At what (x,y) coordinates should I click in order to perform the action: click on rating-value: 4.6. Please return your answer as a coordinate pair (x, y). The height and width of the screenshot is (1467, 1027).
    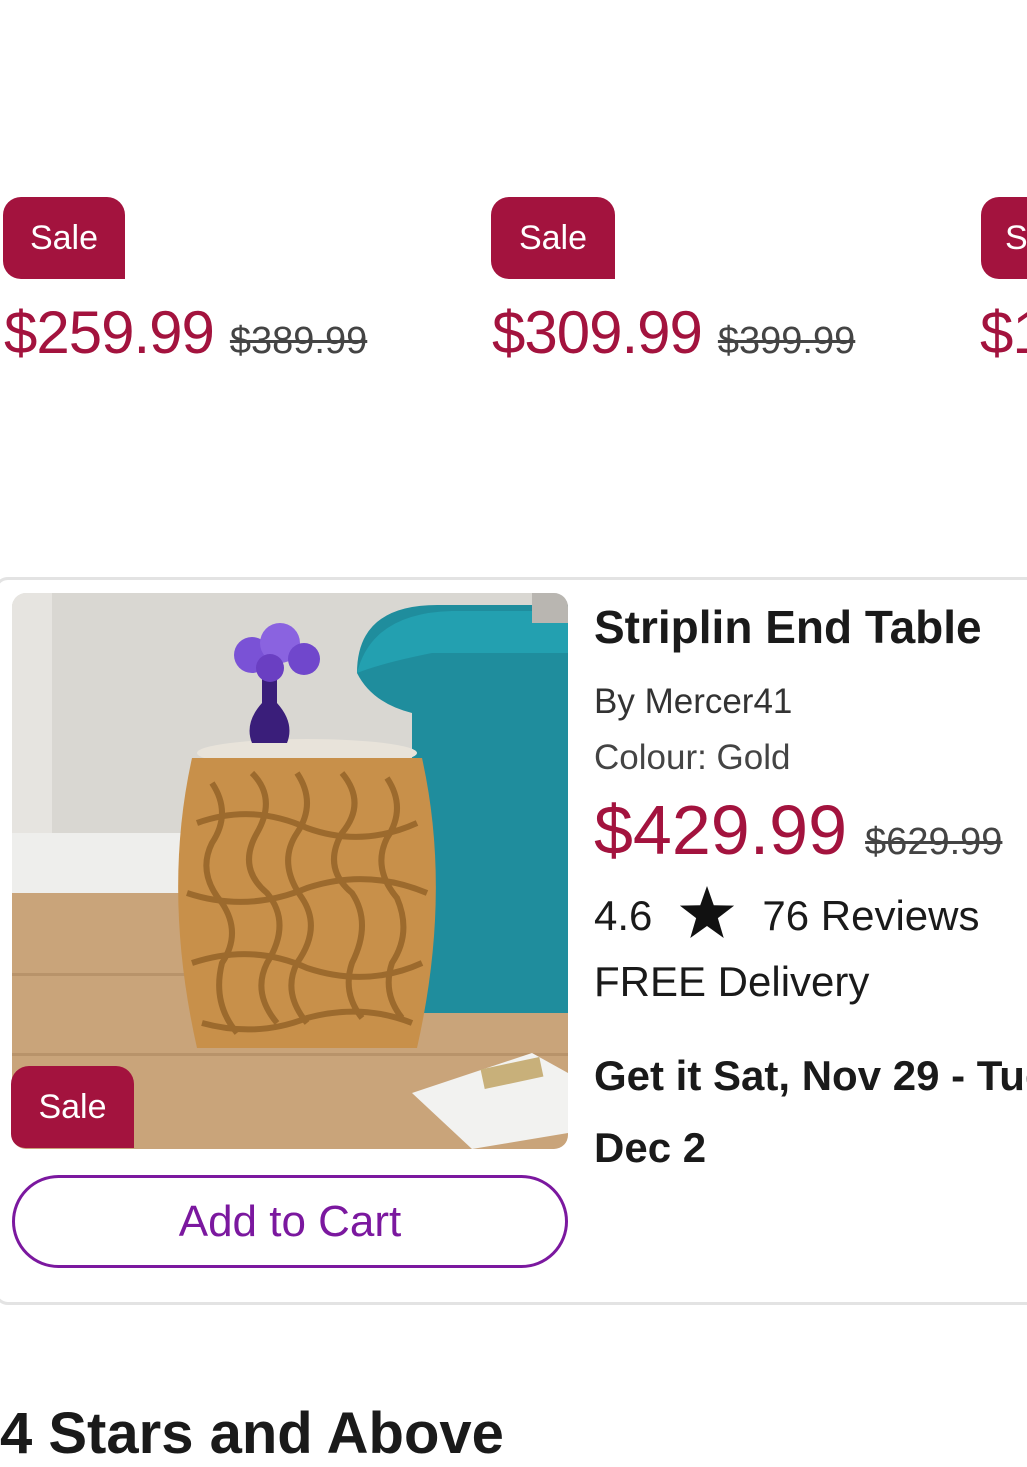
    Looking at the image, I should click on (623, 915).